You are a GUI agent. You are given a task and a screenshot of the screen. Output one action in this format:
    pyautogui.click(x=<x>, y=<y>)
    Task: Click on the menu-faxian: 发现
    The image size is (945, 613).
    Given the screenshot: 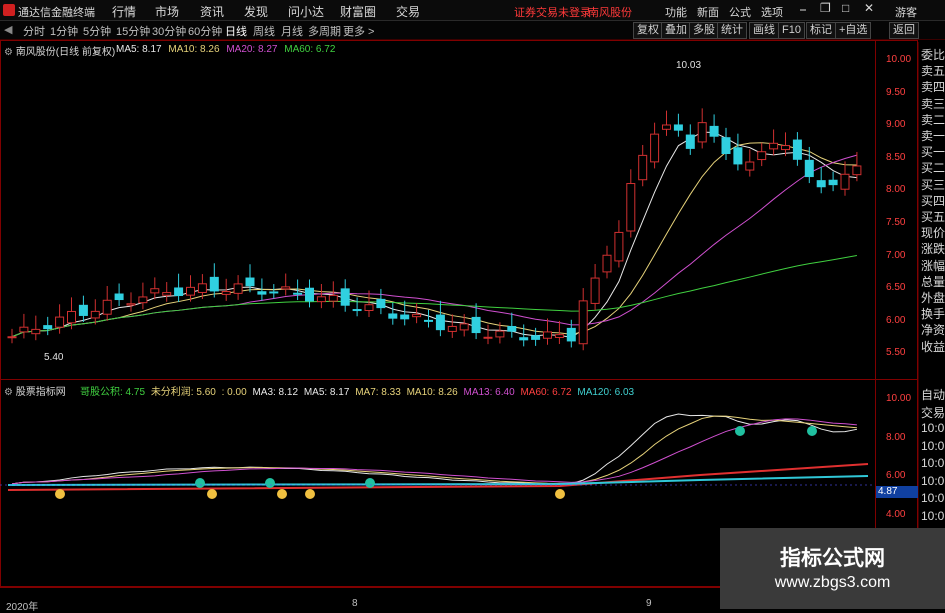 What is the action you would take?
    pyautogui.click(x=256, y=11)
    